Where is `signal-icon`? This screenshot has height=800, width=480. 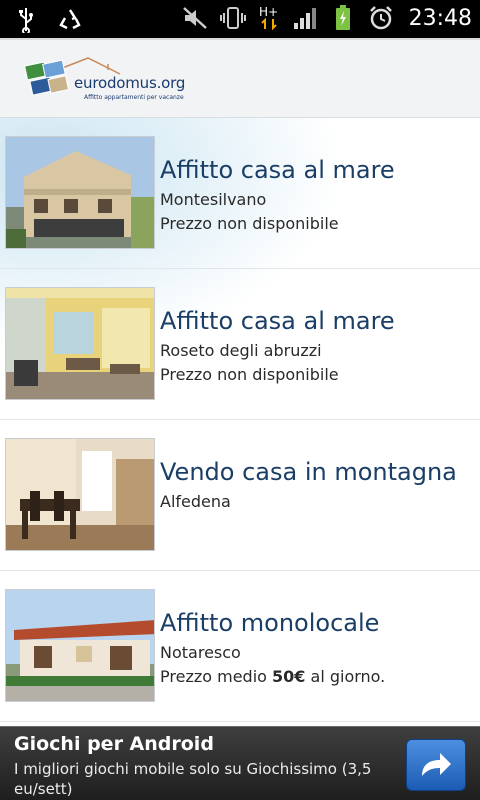
signal-icon is located at coordinates (305, 18).